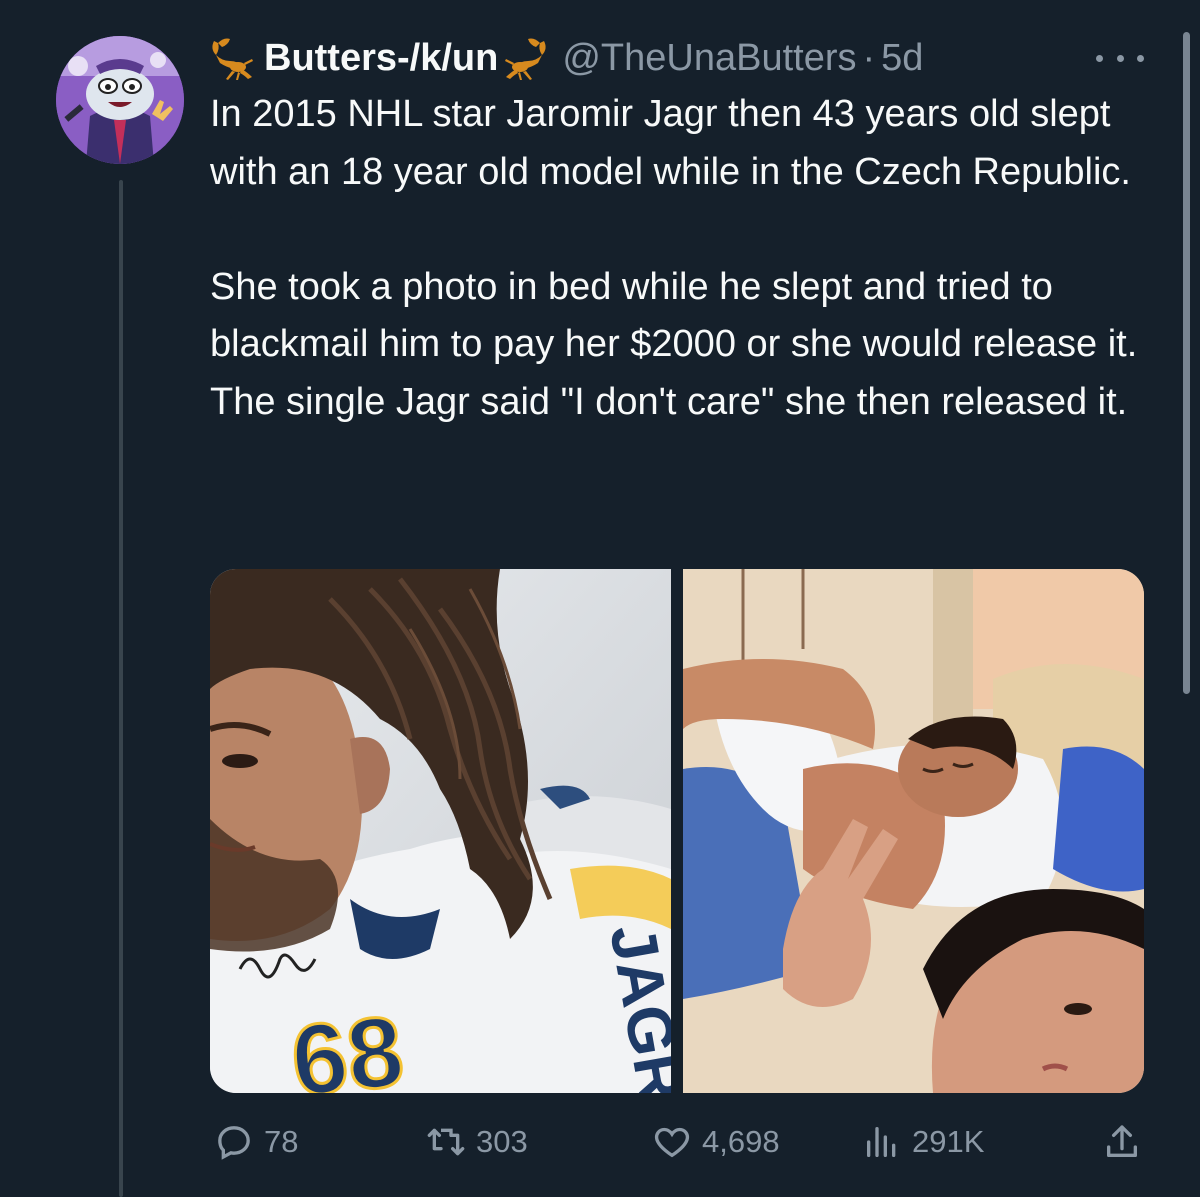 This screenshot has width=1200, height=1197. Describe the element at coordinates (502, 1141) in the screenshot. I see `retweet-count: 303` at that location.